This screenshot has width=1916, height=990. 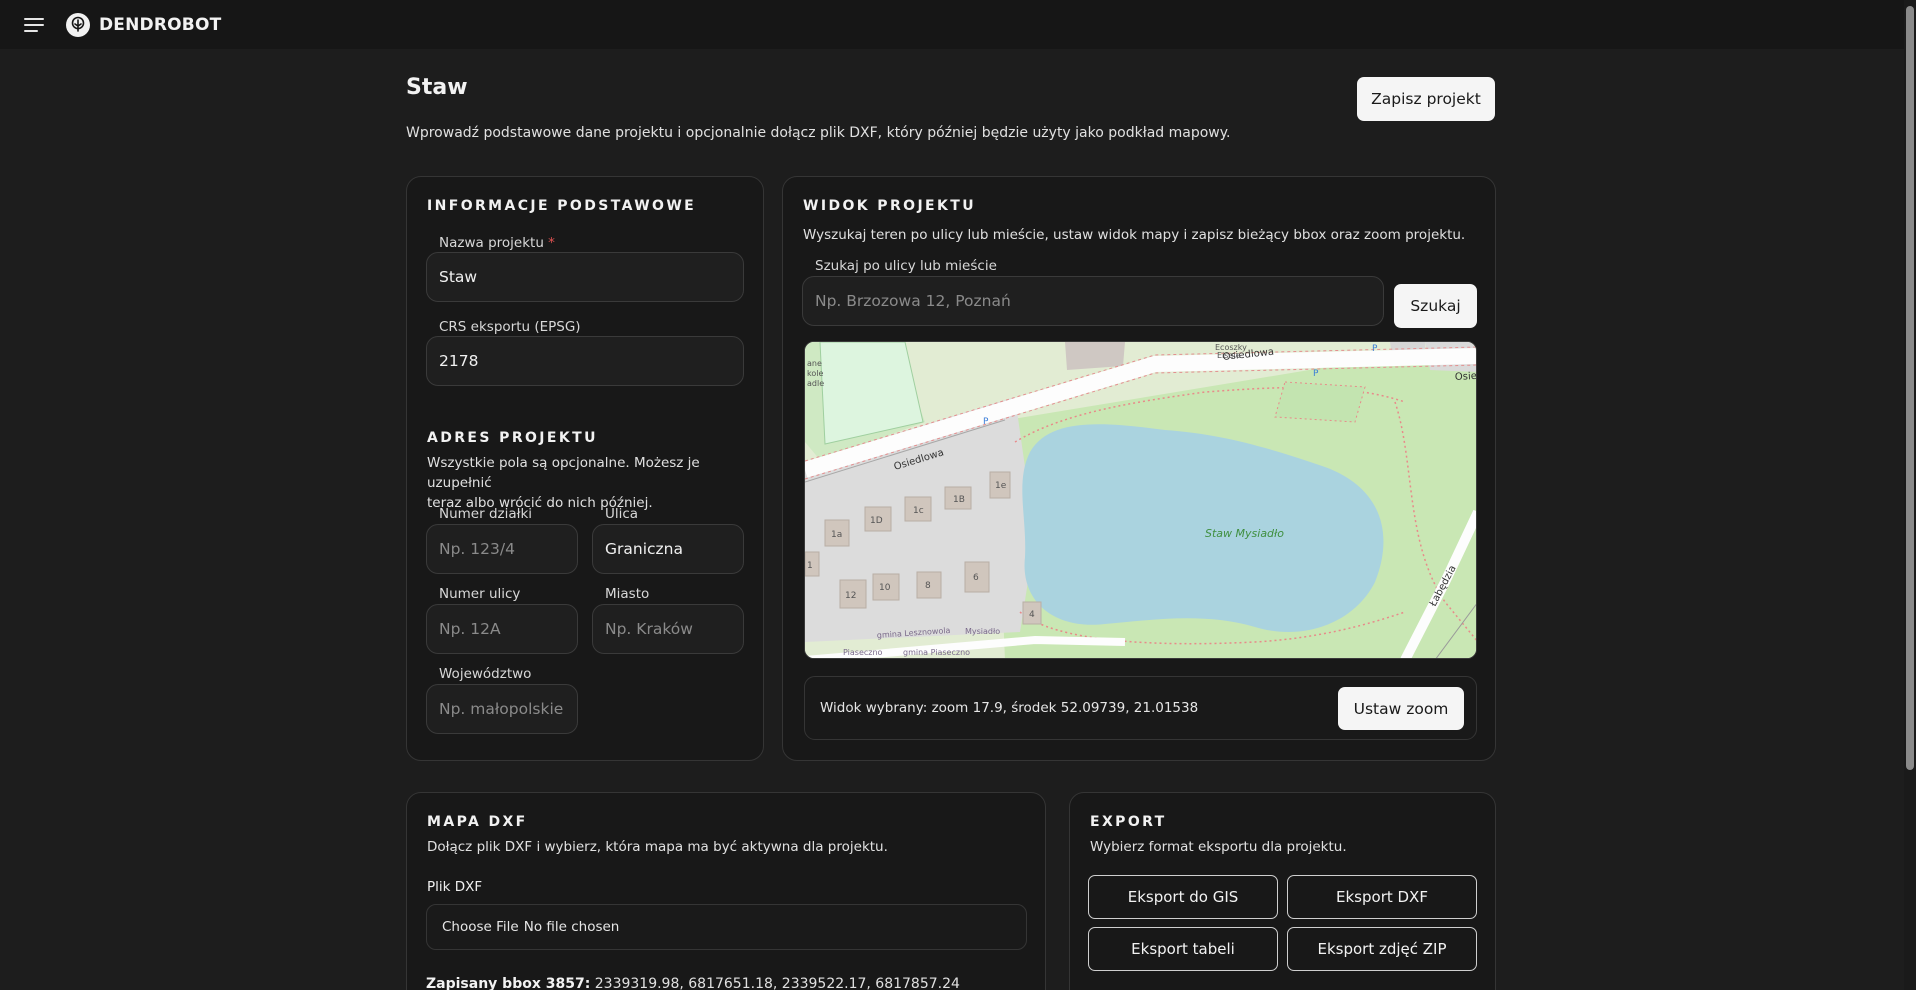 I want to click on house-label: 1D, so click(x=876, y=521).